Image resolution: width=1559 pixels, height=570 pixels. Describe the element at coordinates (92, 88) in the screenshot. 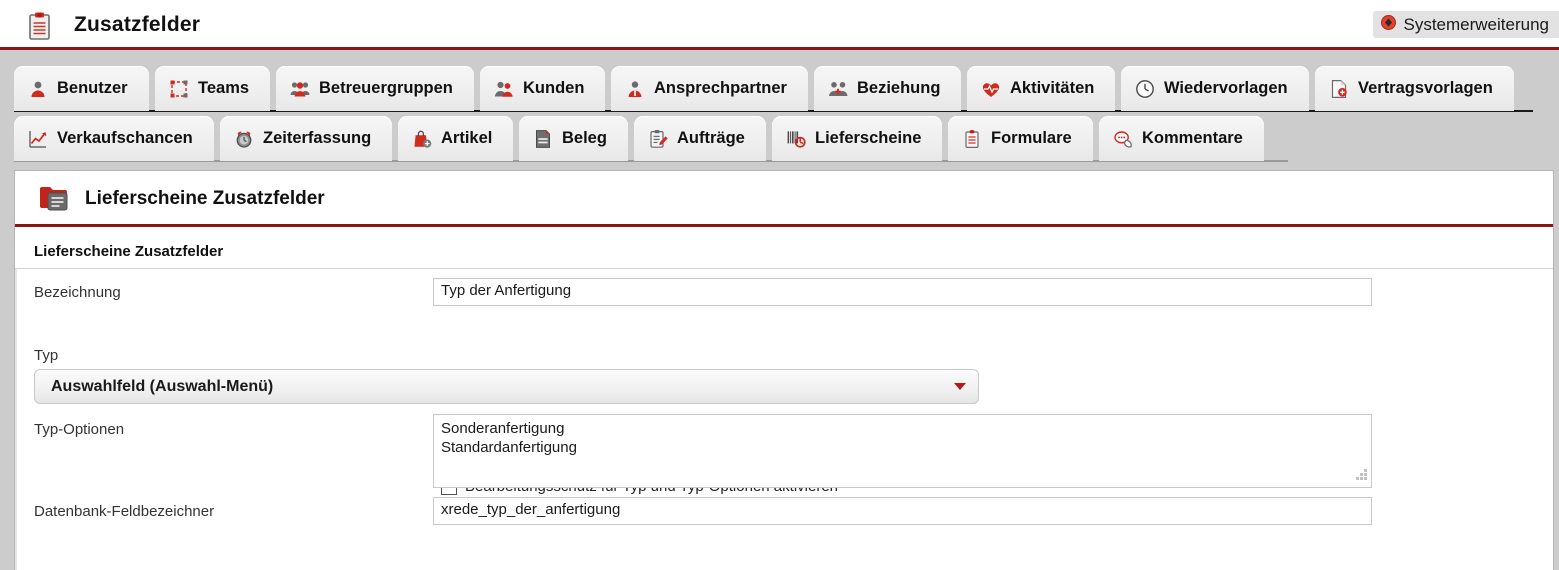

I see `tab-label: Benutzer` at that location.